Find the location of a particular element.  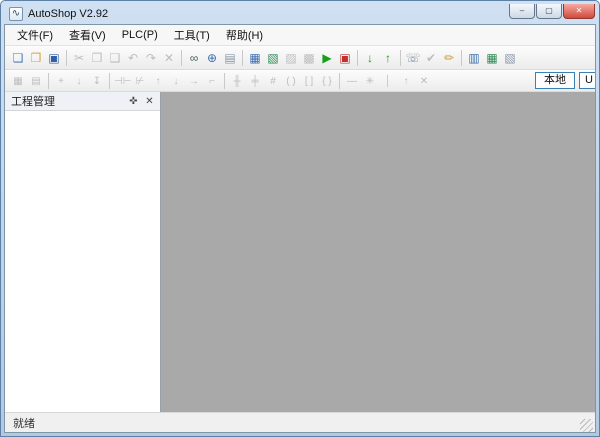

menu-bar: 文件(F) 查看(V) PLC(P) 工具(T) 帮助(H) is located at coordinates (300, 35).